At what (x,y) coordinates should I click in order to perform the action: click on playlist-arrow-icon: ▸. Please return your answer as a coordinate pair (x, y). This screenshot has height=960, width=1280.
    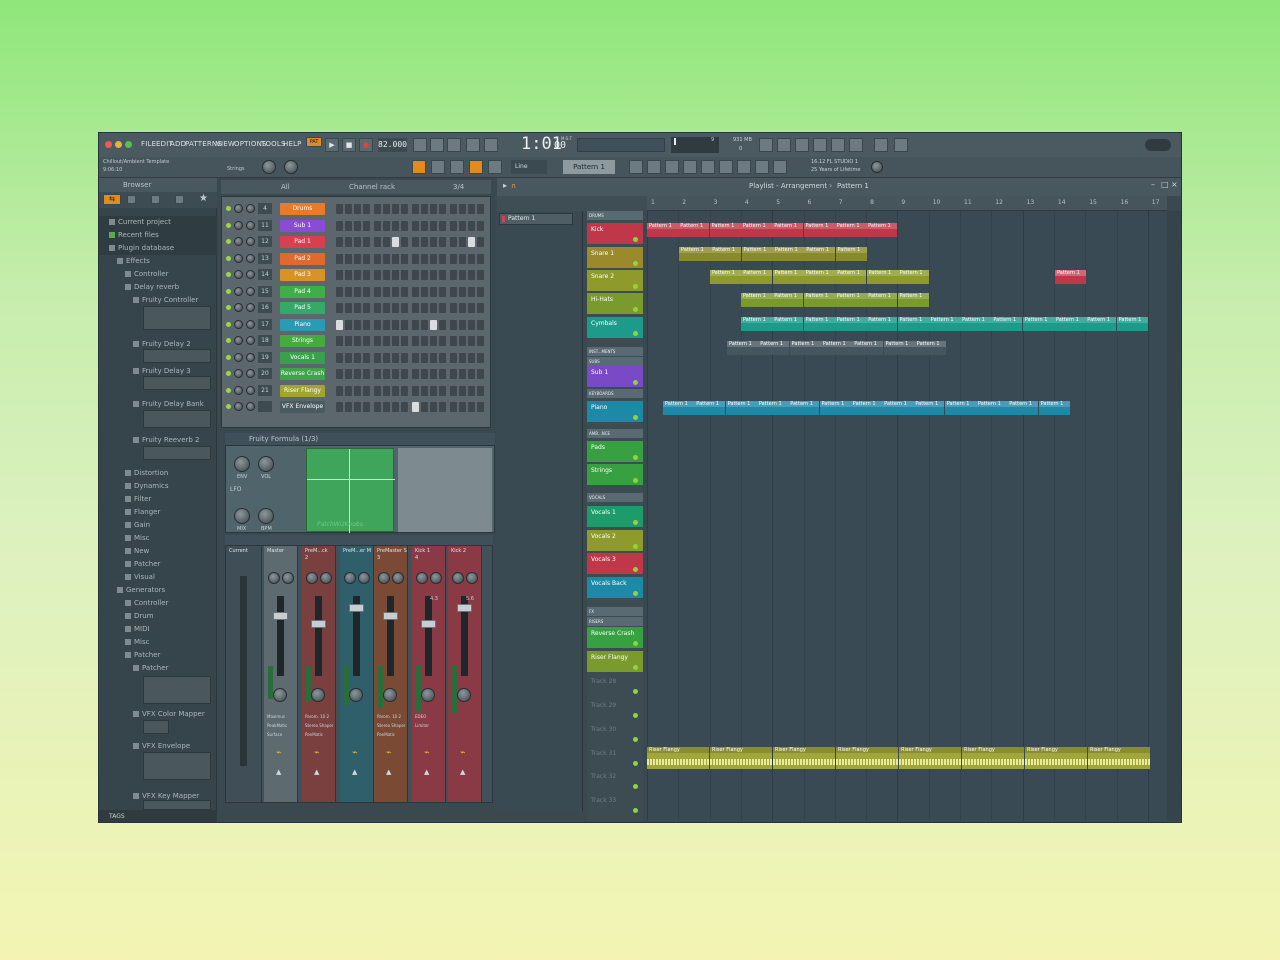
    Looking at the image, I should click on (505, 185).